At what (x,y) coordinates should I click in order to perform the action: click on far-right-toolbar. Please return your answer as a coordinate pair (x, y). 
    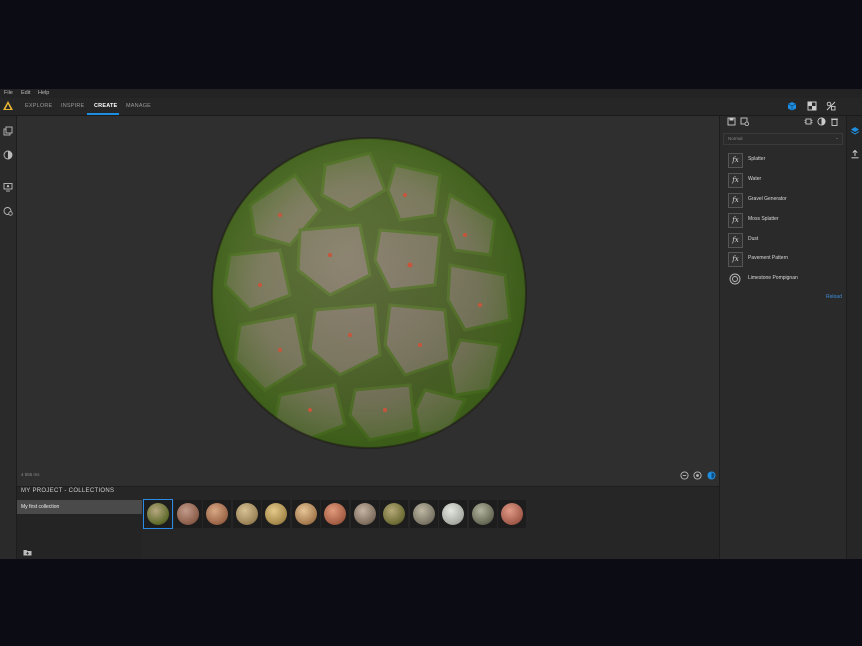
    Looking at the image, I should click on (854, 337).